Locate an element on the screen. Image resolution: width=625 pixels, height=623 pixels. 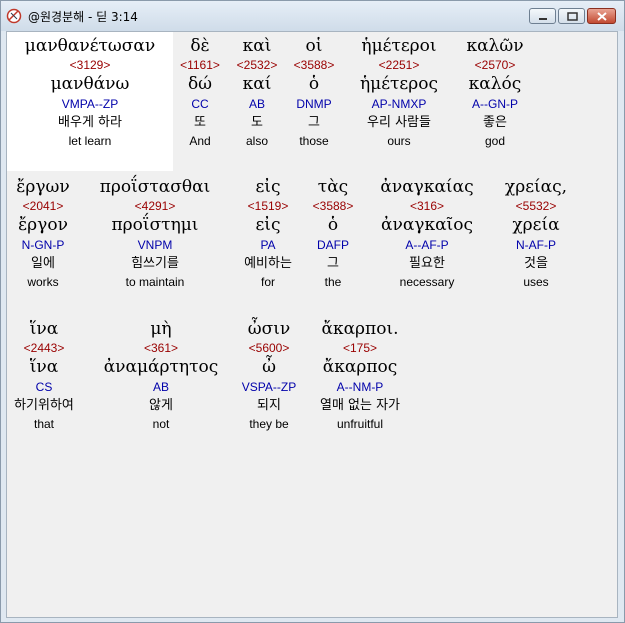
english-gloss: ours is located at coordinates (399, 141).